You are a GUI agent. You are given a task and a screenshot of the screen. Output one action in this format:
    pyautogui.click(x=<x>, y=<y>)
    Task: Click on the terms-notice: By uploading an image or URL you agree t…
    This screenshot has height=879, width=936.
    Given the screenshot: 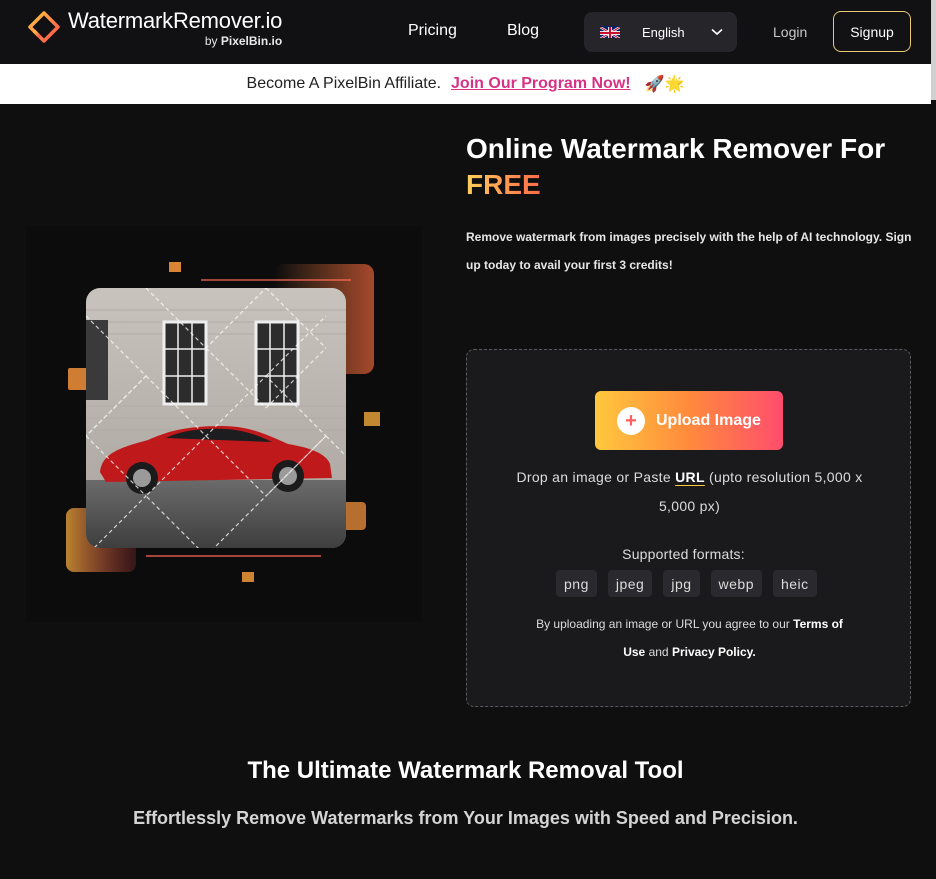 What is the action you would take?
    pyautogui.click(x=689, y=638)
    